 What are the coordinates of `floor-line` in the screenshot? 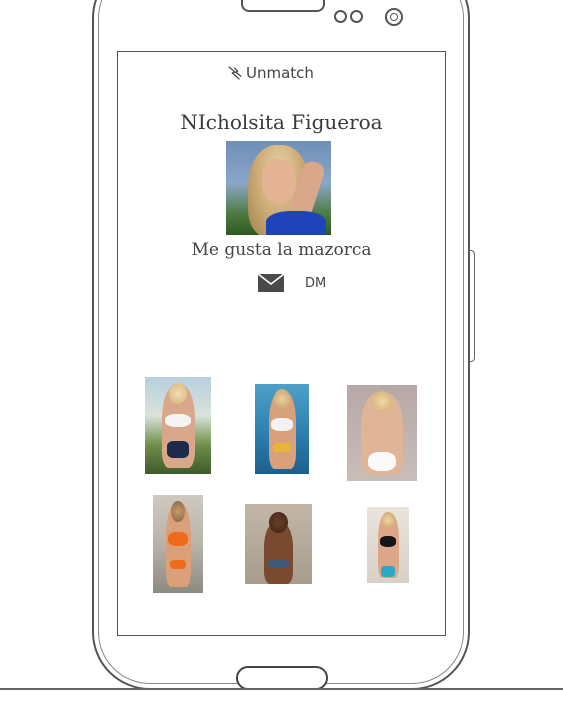 It's located at (281, 689).